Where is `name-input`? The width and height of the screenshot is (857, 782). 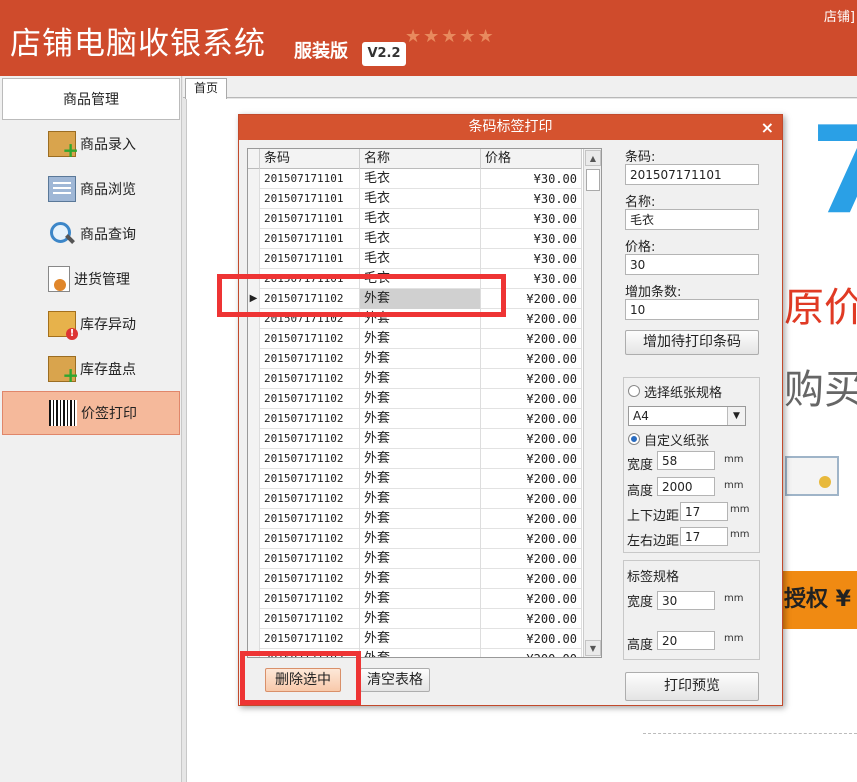
name-input is located at coordinates (692, 219).